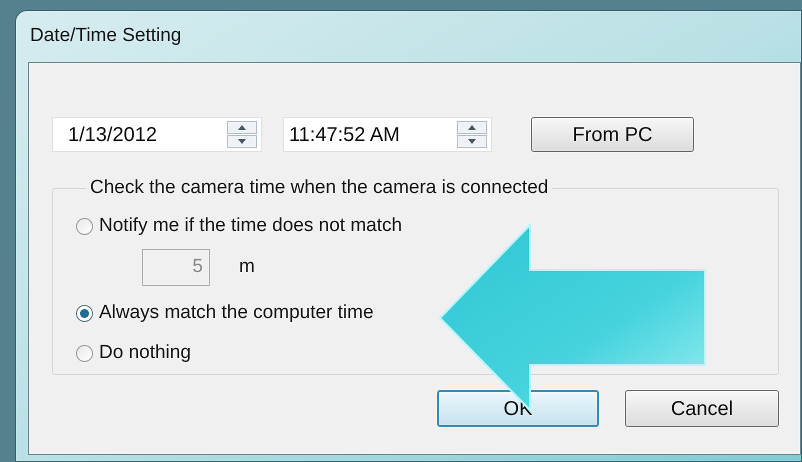 This screenshot has width=802, height=462. Describe the element at coordinates (106, 36) in the screenshot. I see `window-title: Date/Time Setting` at that location.